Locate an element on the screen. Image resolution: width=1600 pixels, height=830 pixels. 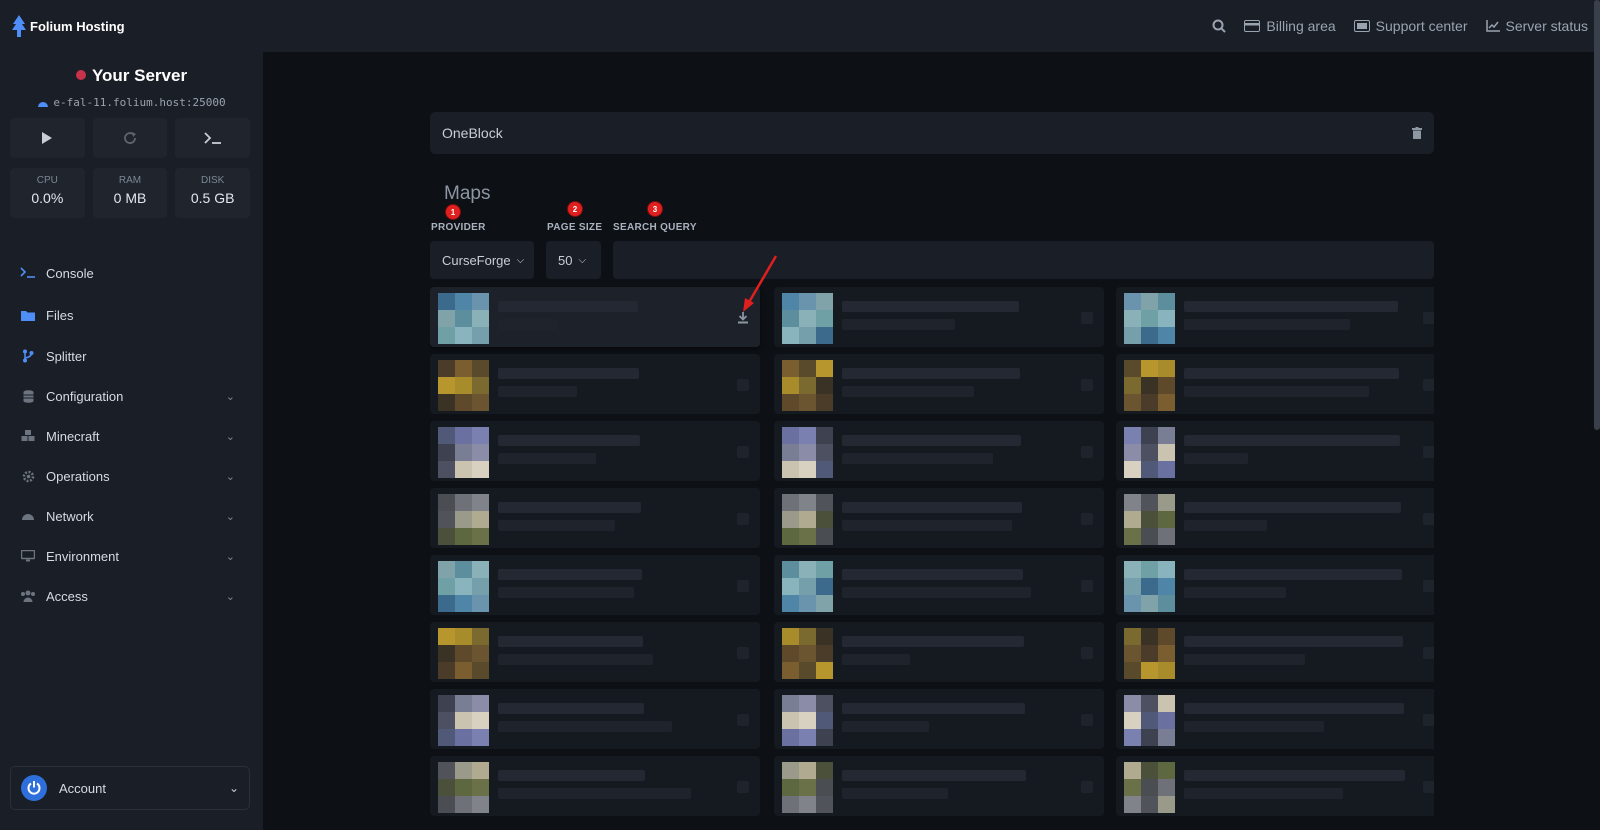
trash-icon is located at coordinates (1417, 133).